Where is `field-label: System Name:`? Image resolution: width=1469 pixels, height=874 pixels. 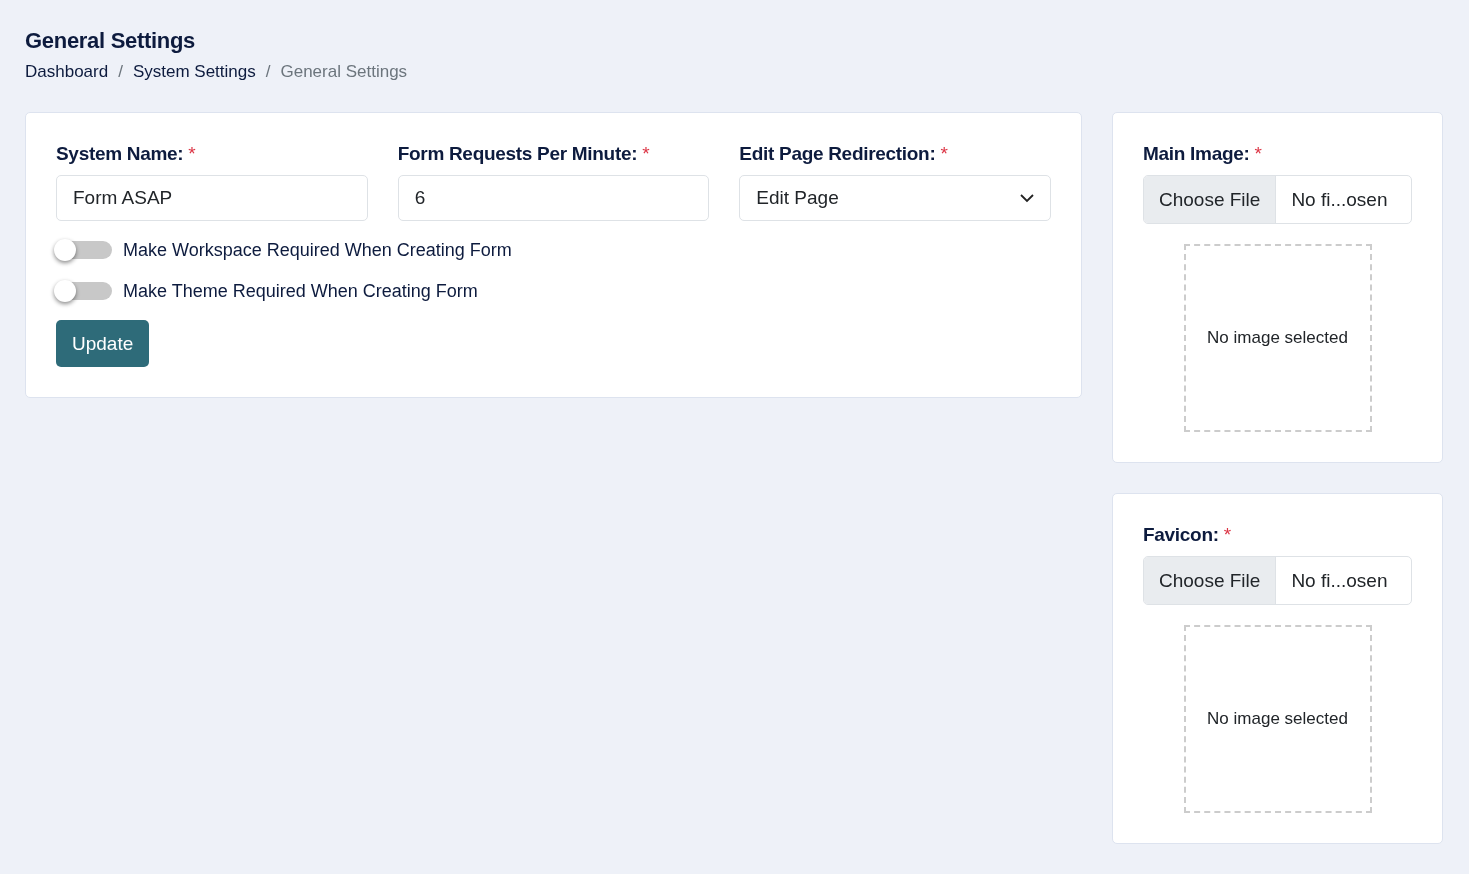
field-label: System Name: is located at coordinates (120, 153).